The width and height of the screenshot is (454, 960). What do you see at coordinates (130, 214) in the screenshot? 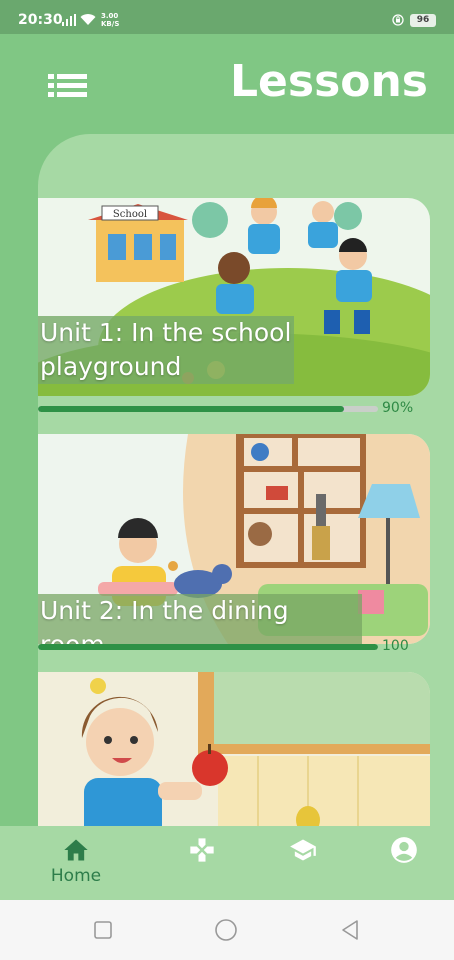
I see `school-sign: School` at bounding box center [130, 214].